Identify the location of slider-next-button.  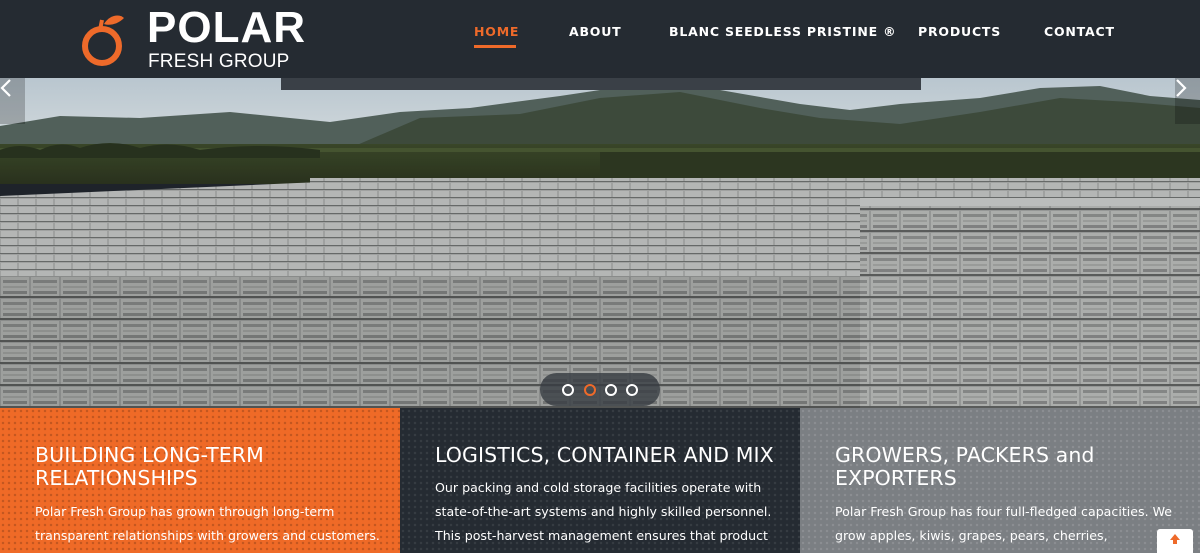
(1187, 101).